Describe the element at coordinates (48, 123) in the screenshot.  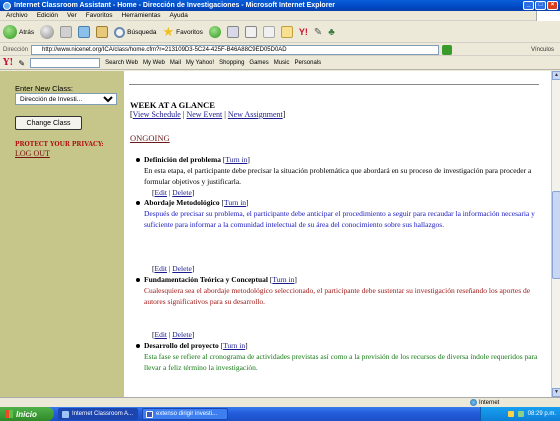
I see `change-class-button: Change Class` at that location.